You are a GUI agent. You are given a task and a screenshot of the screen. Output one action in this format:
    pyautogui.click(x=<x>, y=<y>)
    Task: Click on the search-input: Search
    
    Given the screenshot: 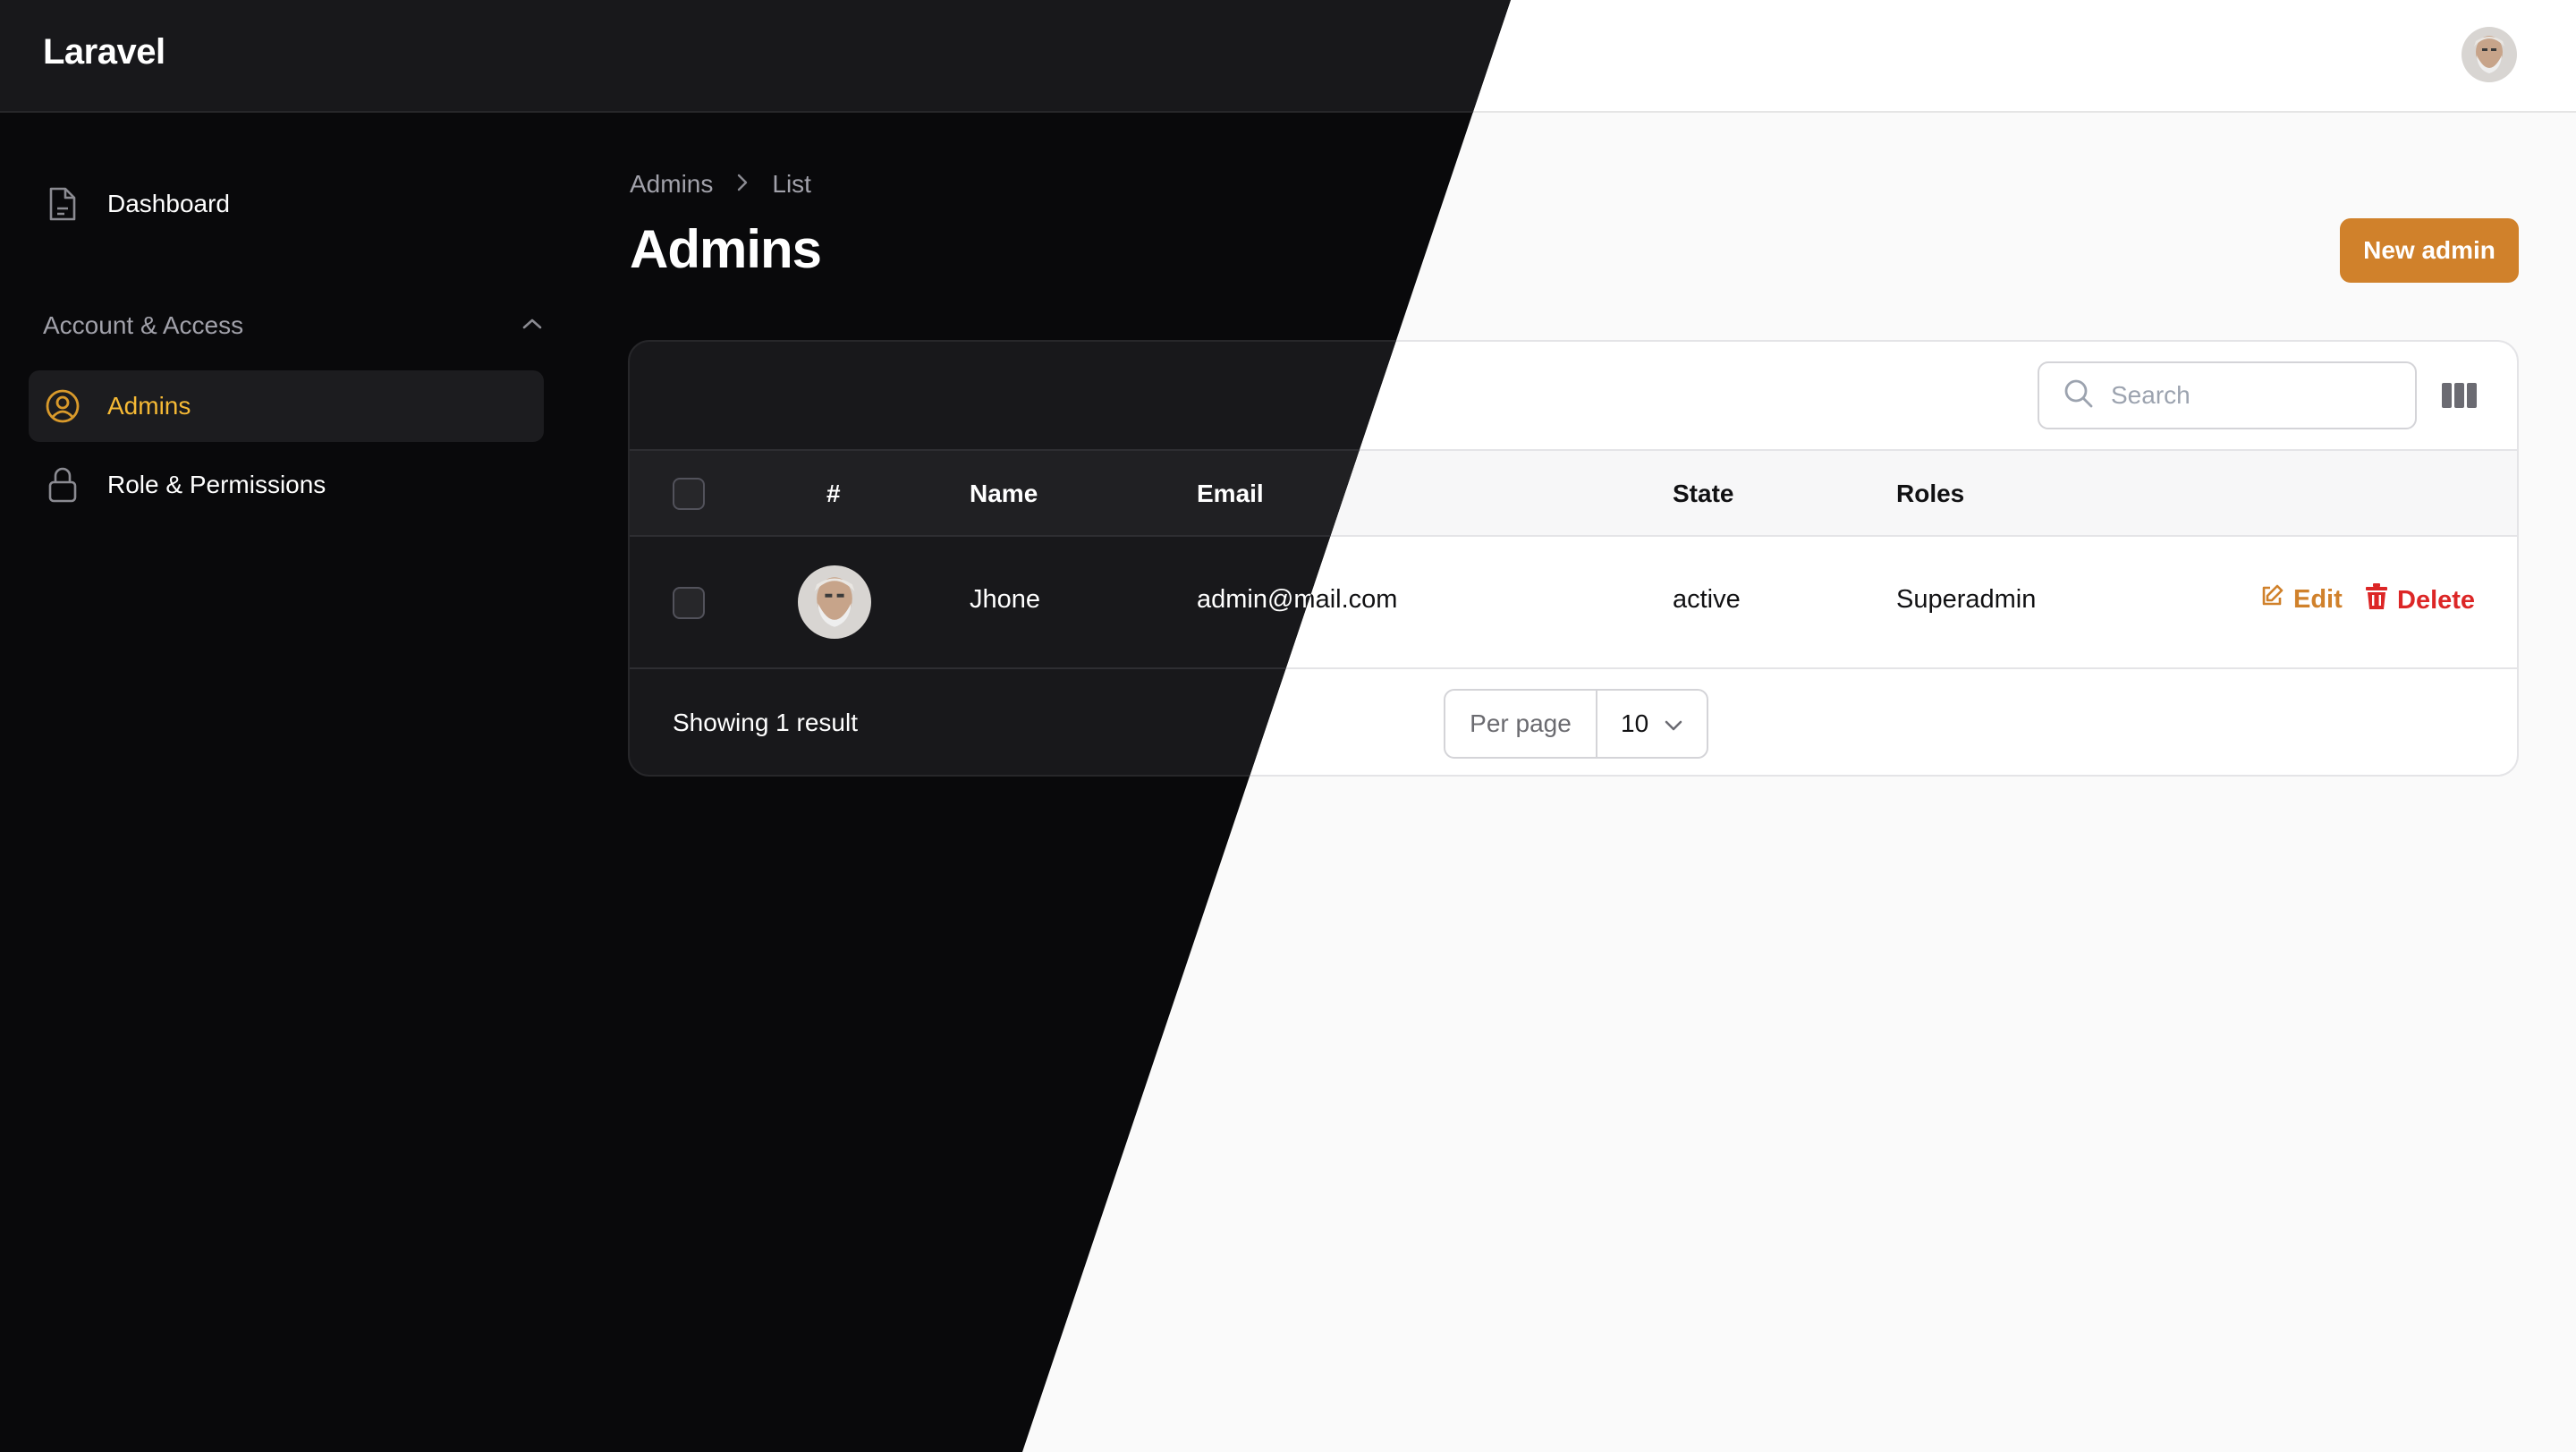 What is the action you would take?
    pyautogui.click(x=2227, y=395)
    